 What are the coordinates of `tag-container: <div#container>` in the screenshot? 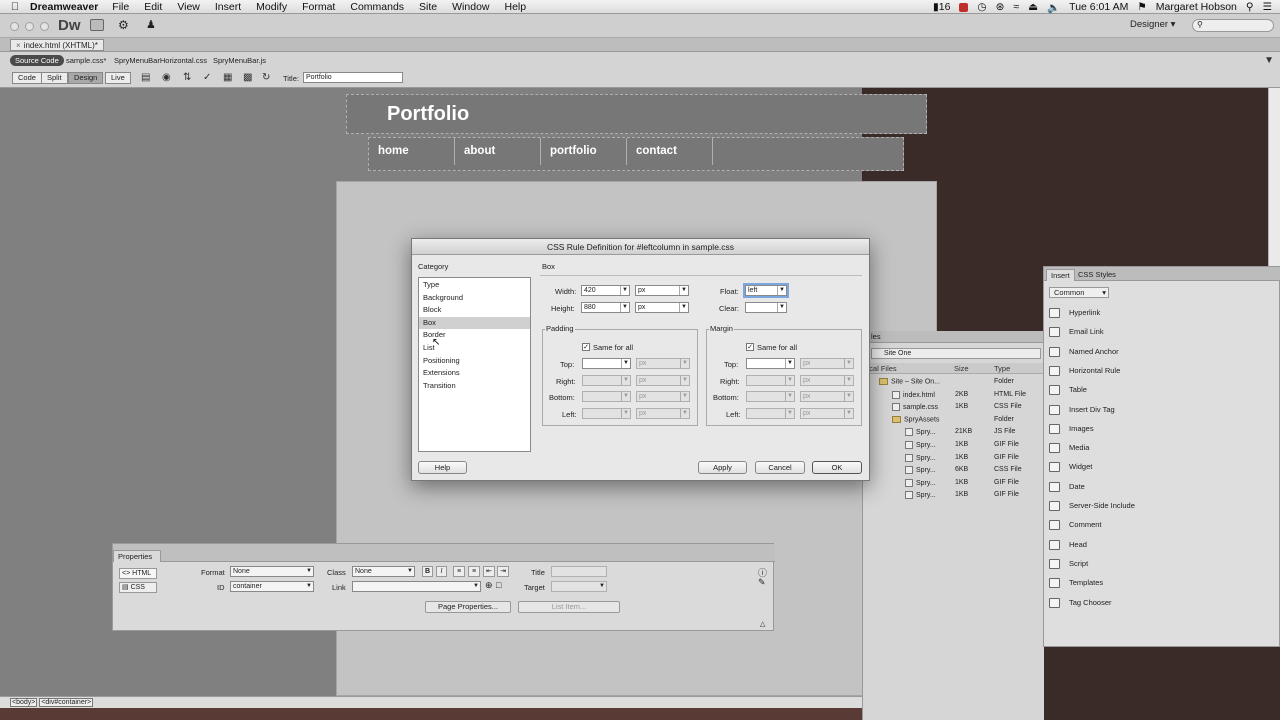 It's located at (66, 702).